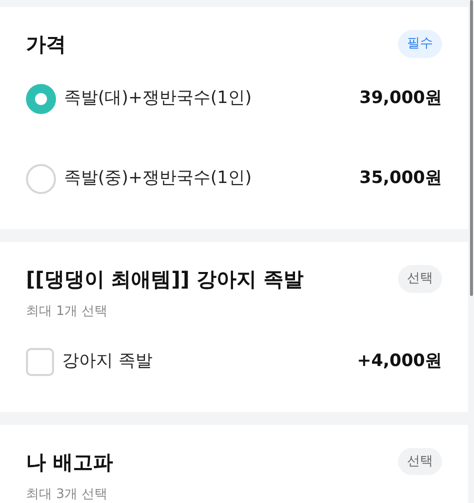 Image resolution: width=474 pixels, height=503 pixels. What do you see at coordinates (471, 148) in the screenshot?
I see `scrollbar` at bounding box center [471, 148].